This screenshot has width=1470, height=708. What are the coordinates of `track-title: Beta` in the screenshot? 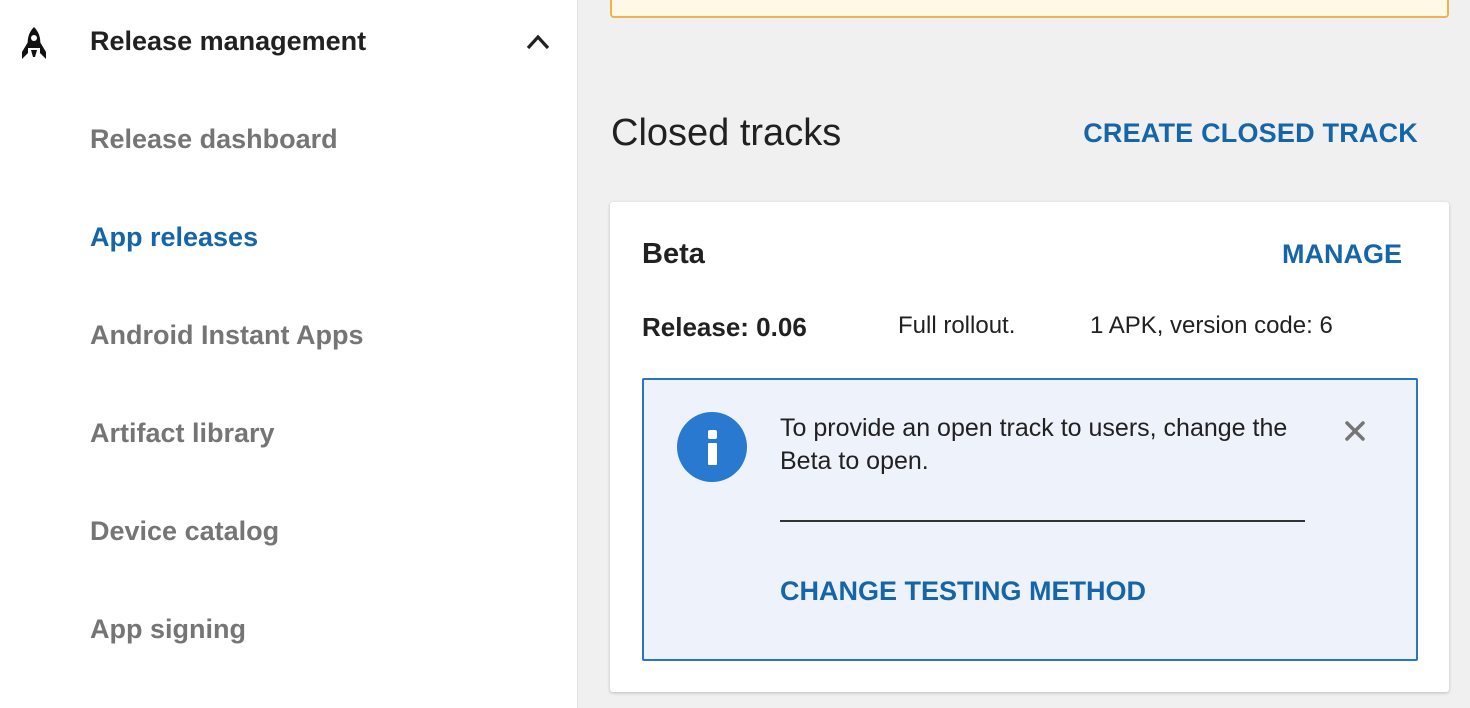 It's located at (673, 254).